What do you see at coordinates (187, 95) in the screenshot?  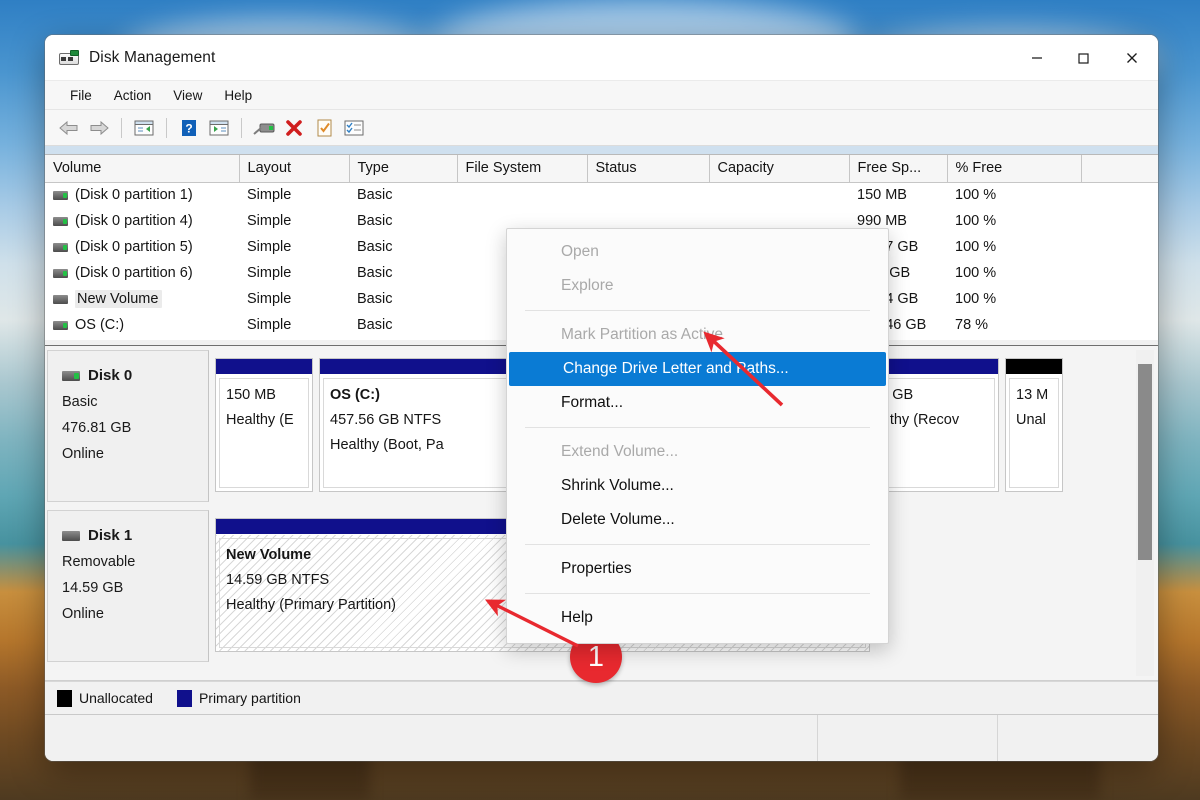 I see `menu-item-view: View` at bounding box center [187, 95].